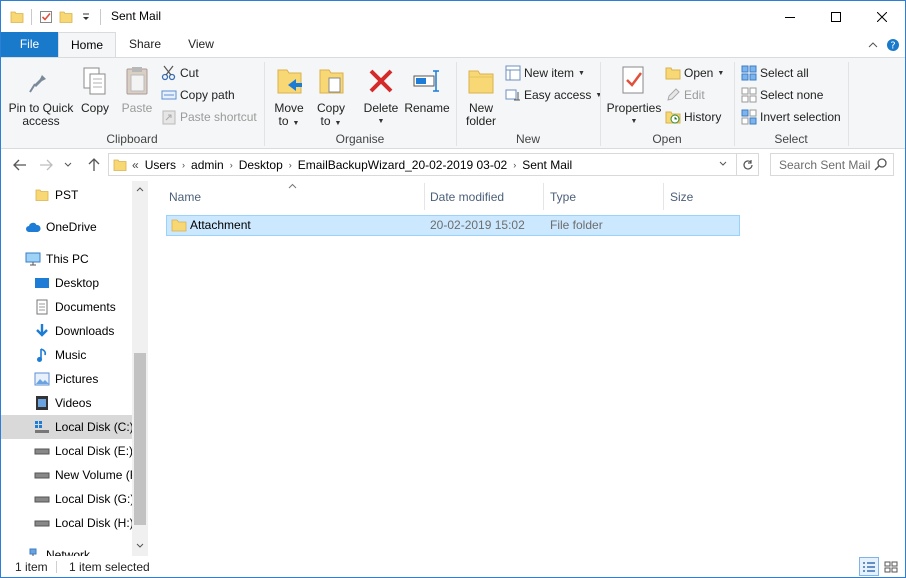  What do you see at coordinates (46, 17) in the screenshot?
I see `properties-icon` at bounding box center [46, 17].